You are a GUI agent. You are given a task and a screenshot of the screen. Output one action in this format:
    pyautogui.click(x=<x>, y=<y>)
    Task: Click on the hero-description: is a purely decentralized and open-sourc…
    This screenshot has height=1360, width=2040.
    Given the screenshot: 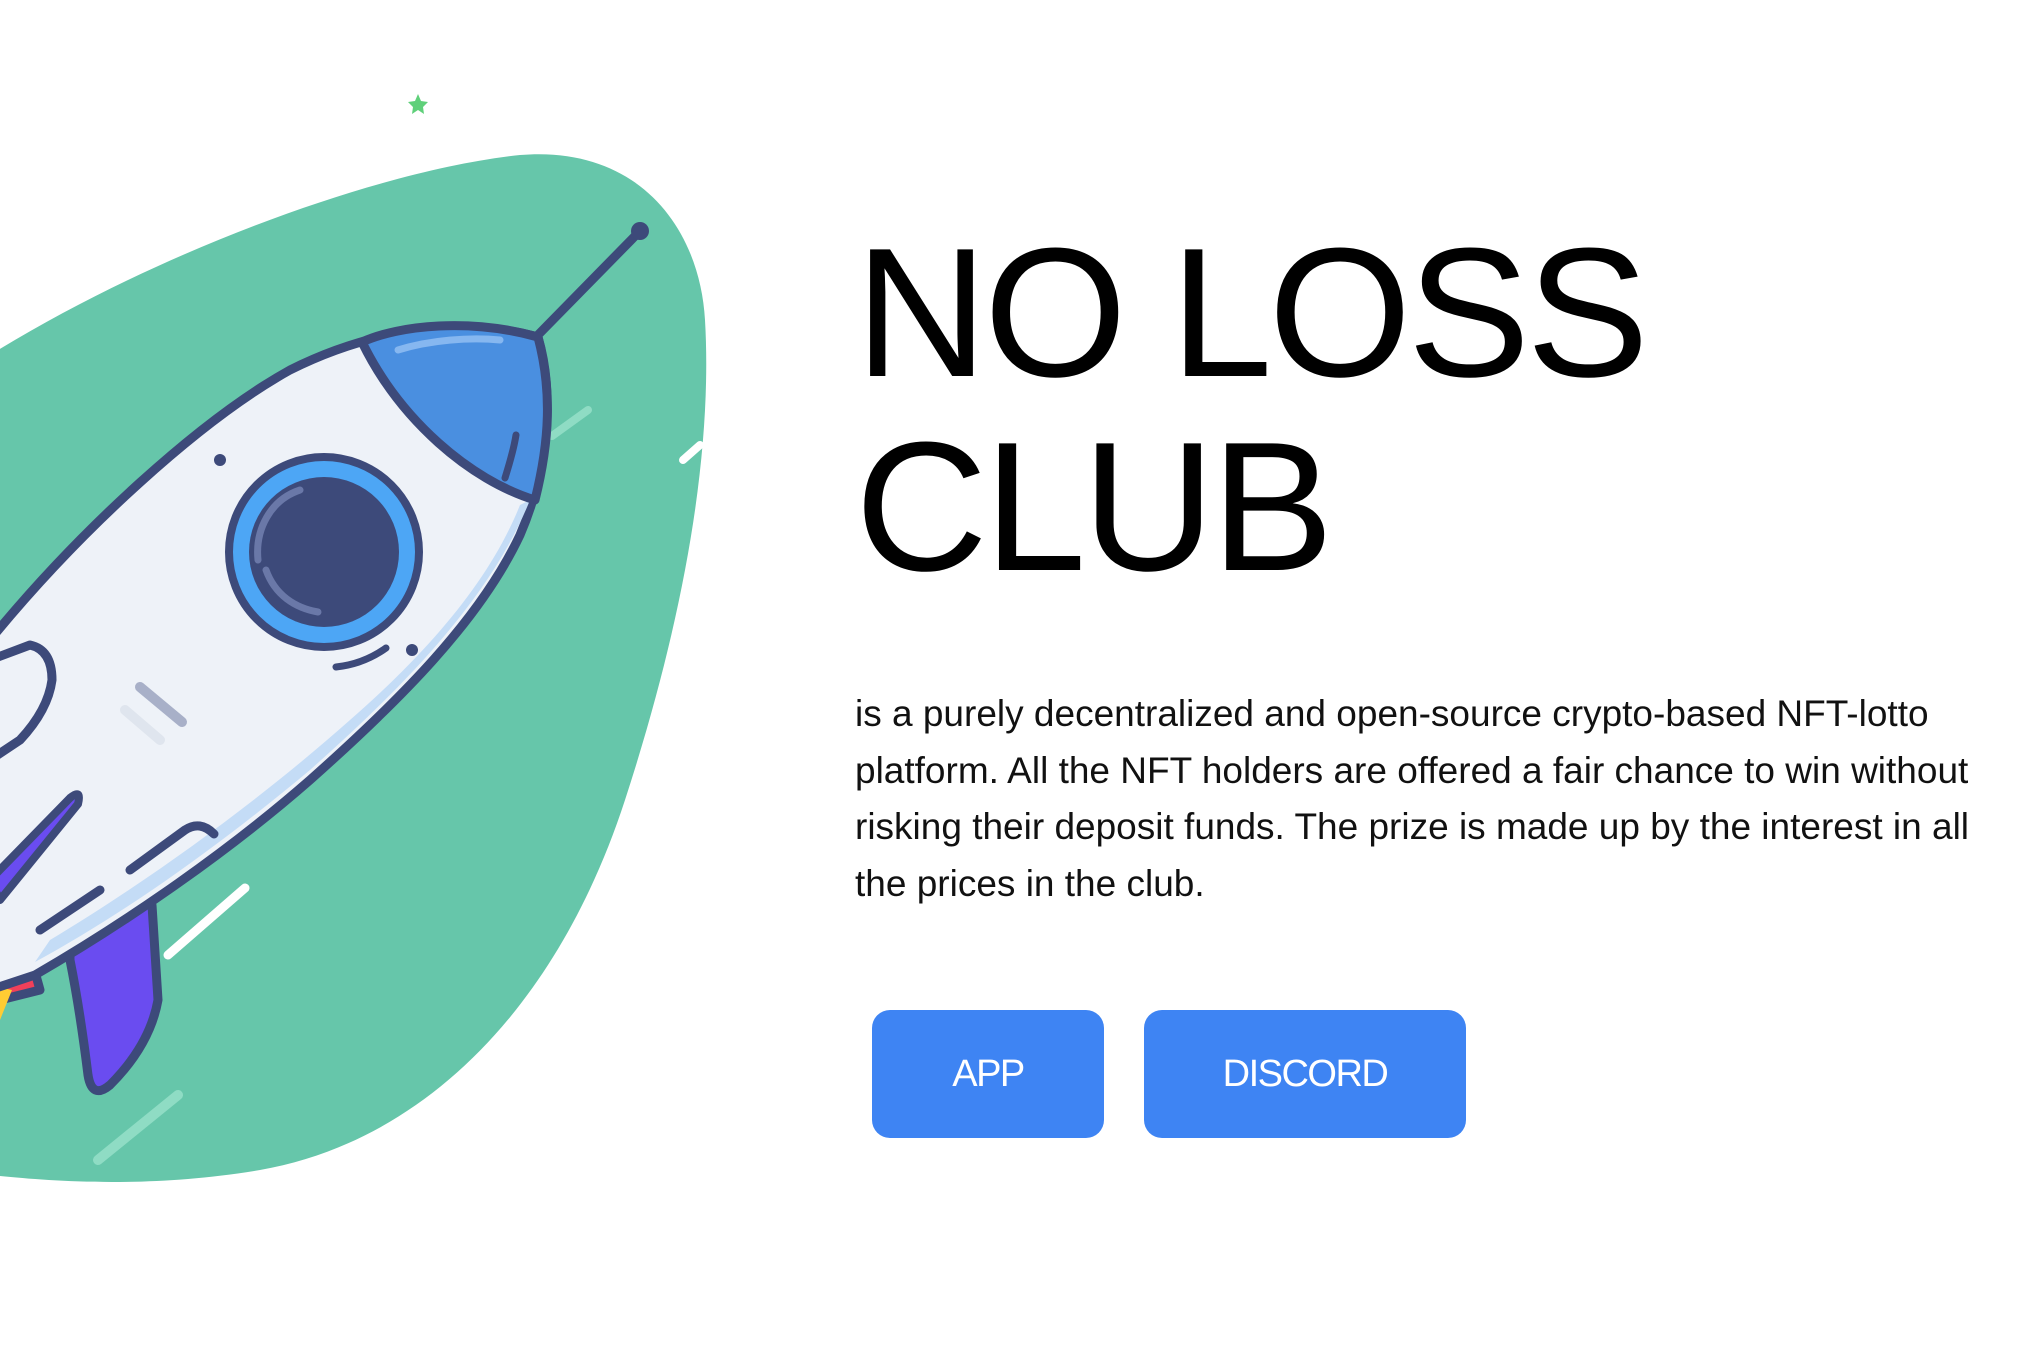 What is the action you would take?
    pyautogui.click(x=1412, y=798)
    